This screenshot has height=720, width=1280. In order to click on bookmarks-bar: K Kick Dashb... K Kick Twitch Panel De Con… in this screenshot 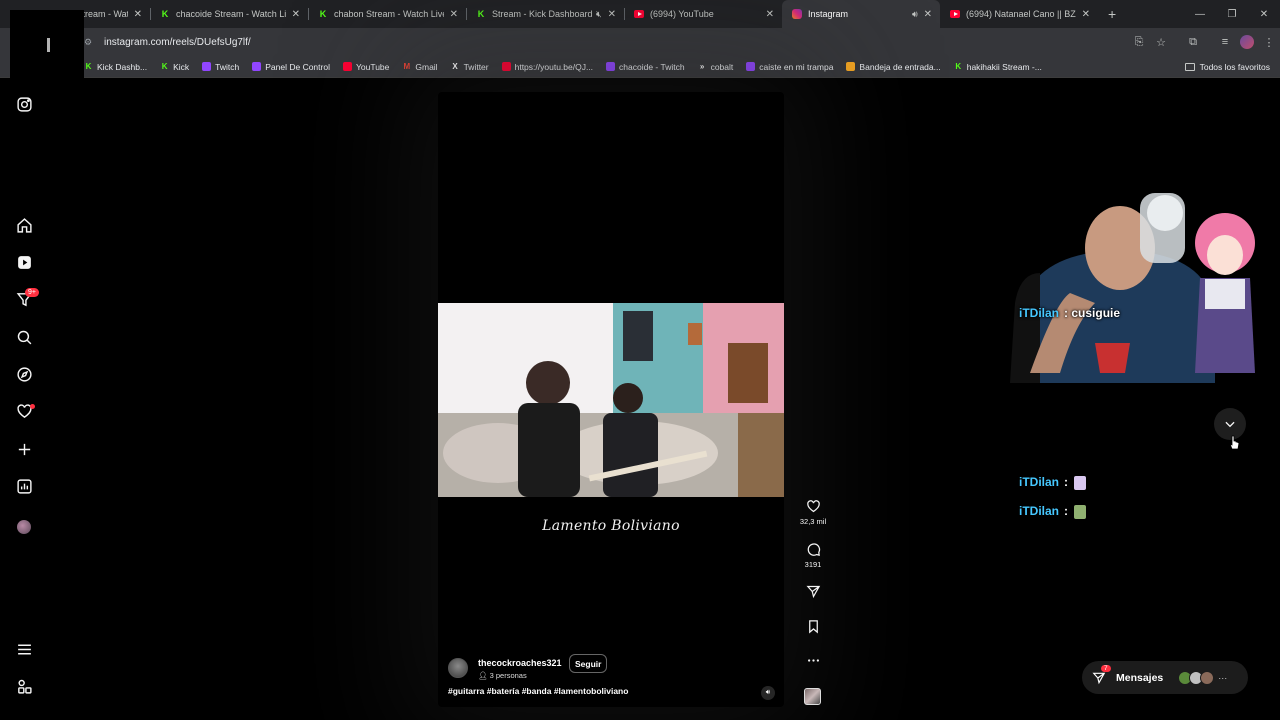, I will do `click(640, 67)`.